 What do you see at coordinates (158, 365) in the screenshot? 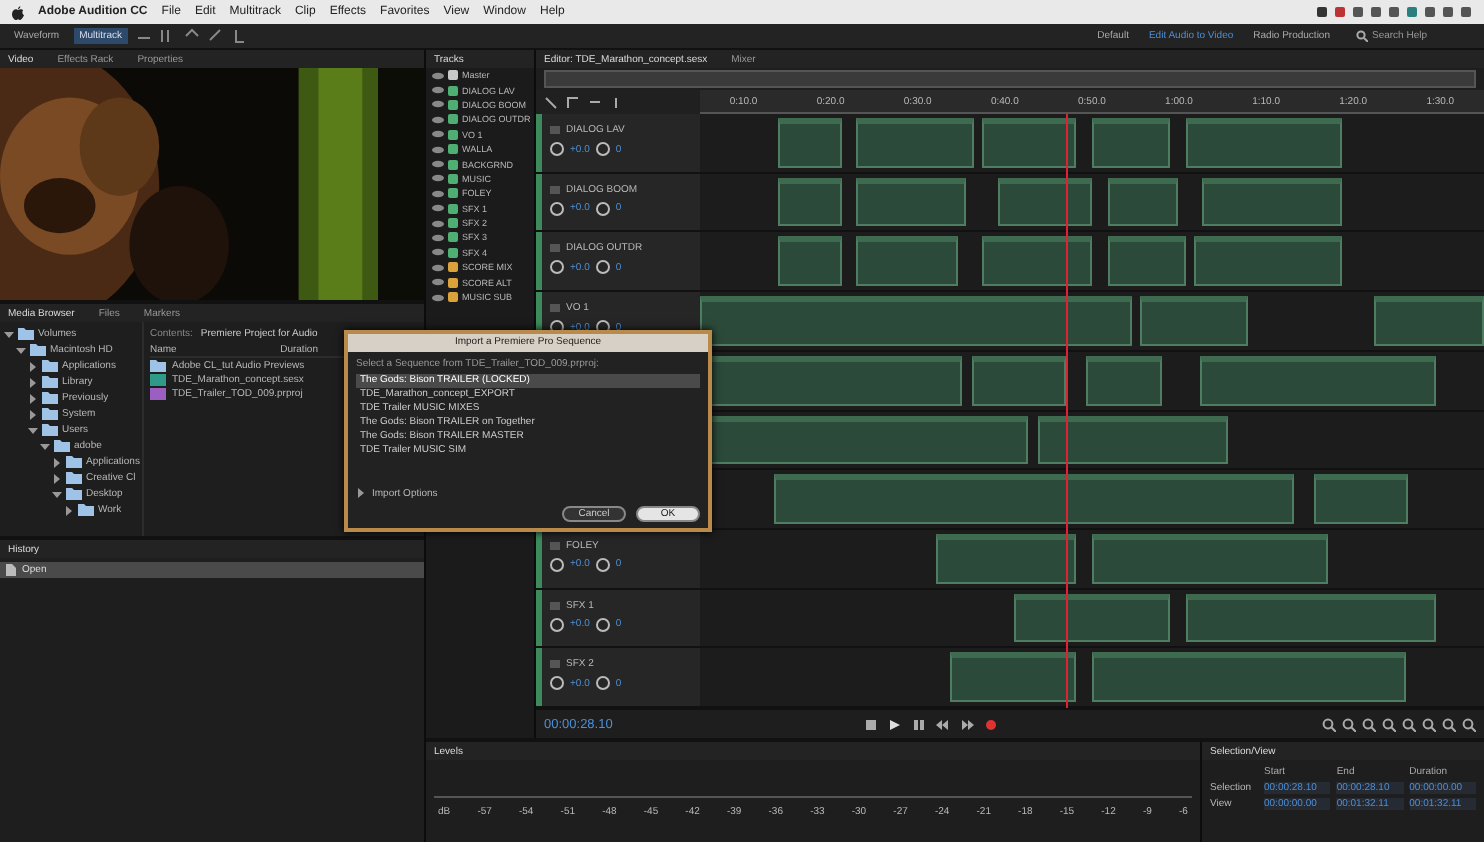
I see `folder-icon` at bounding box center [158, 365].